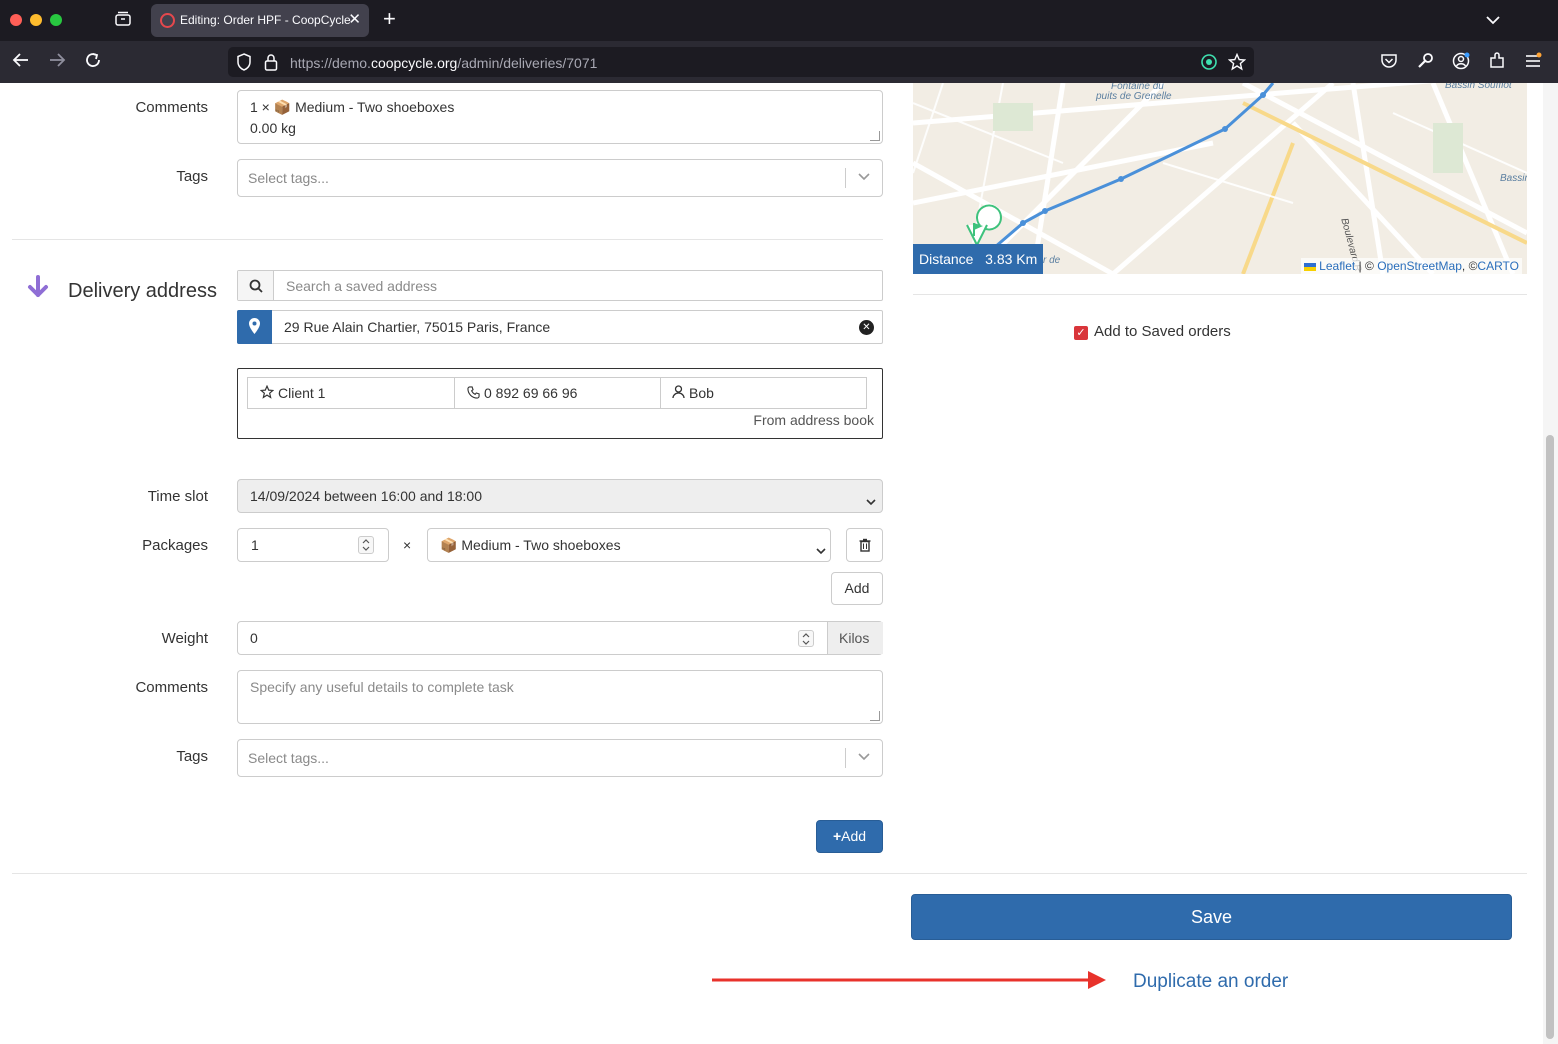  I want to click on quantity-stepper-icon, so click(366, 545).